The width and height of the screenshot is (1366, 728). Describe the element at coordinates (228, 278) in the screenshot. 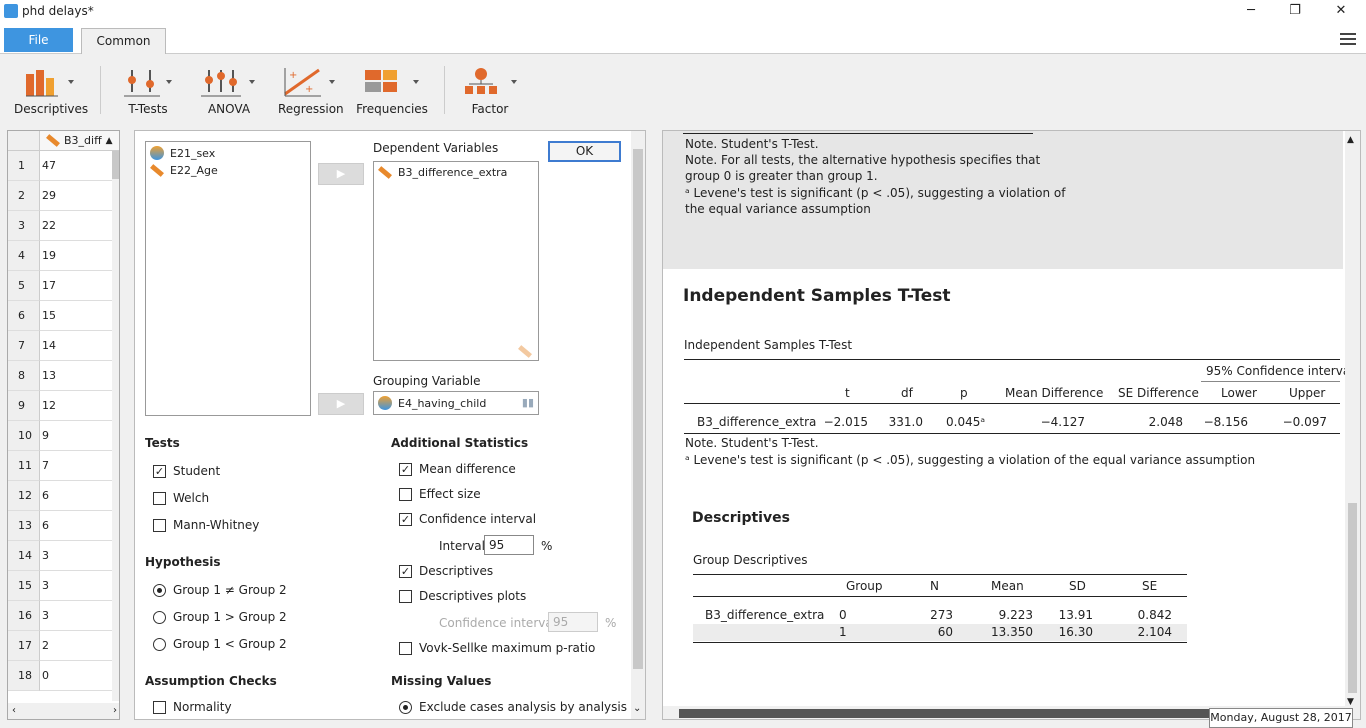

I see `variables-list: E21_sex E22_Age` at that location.